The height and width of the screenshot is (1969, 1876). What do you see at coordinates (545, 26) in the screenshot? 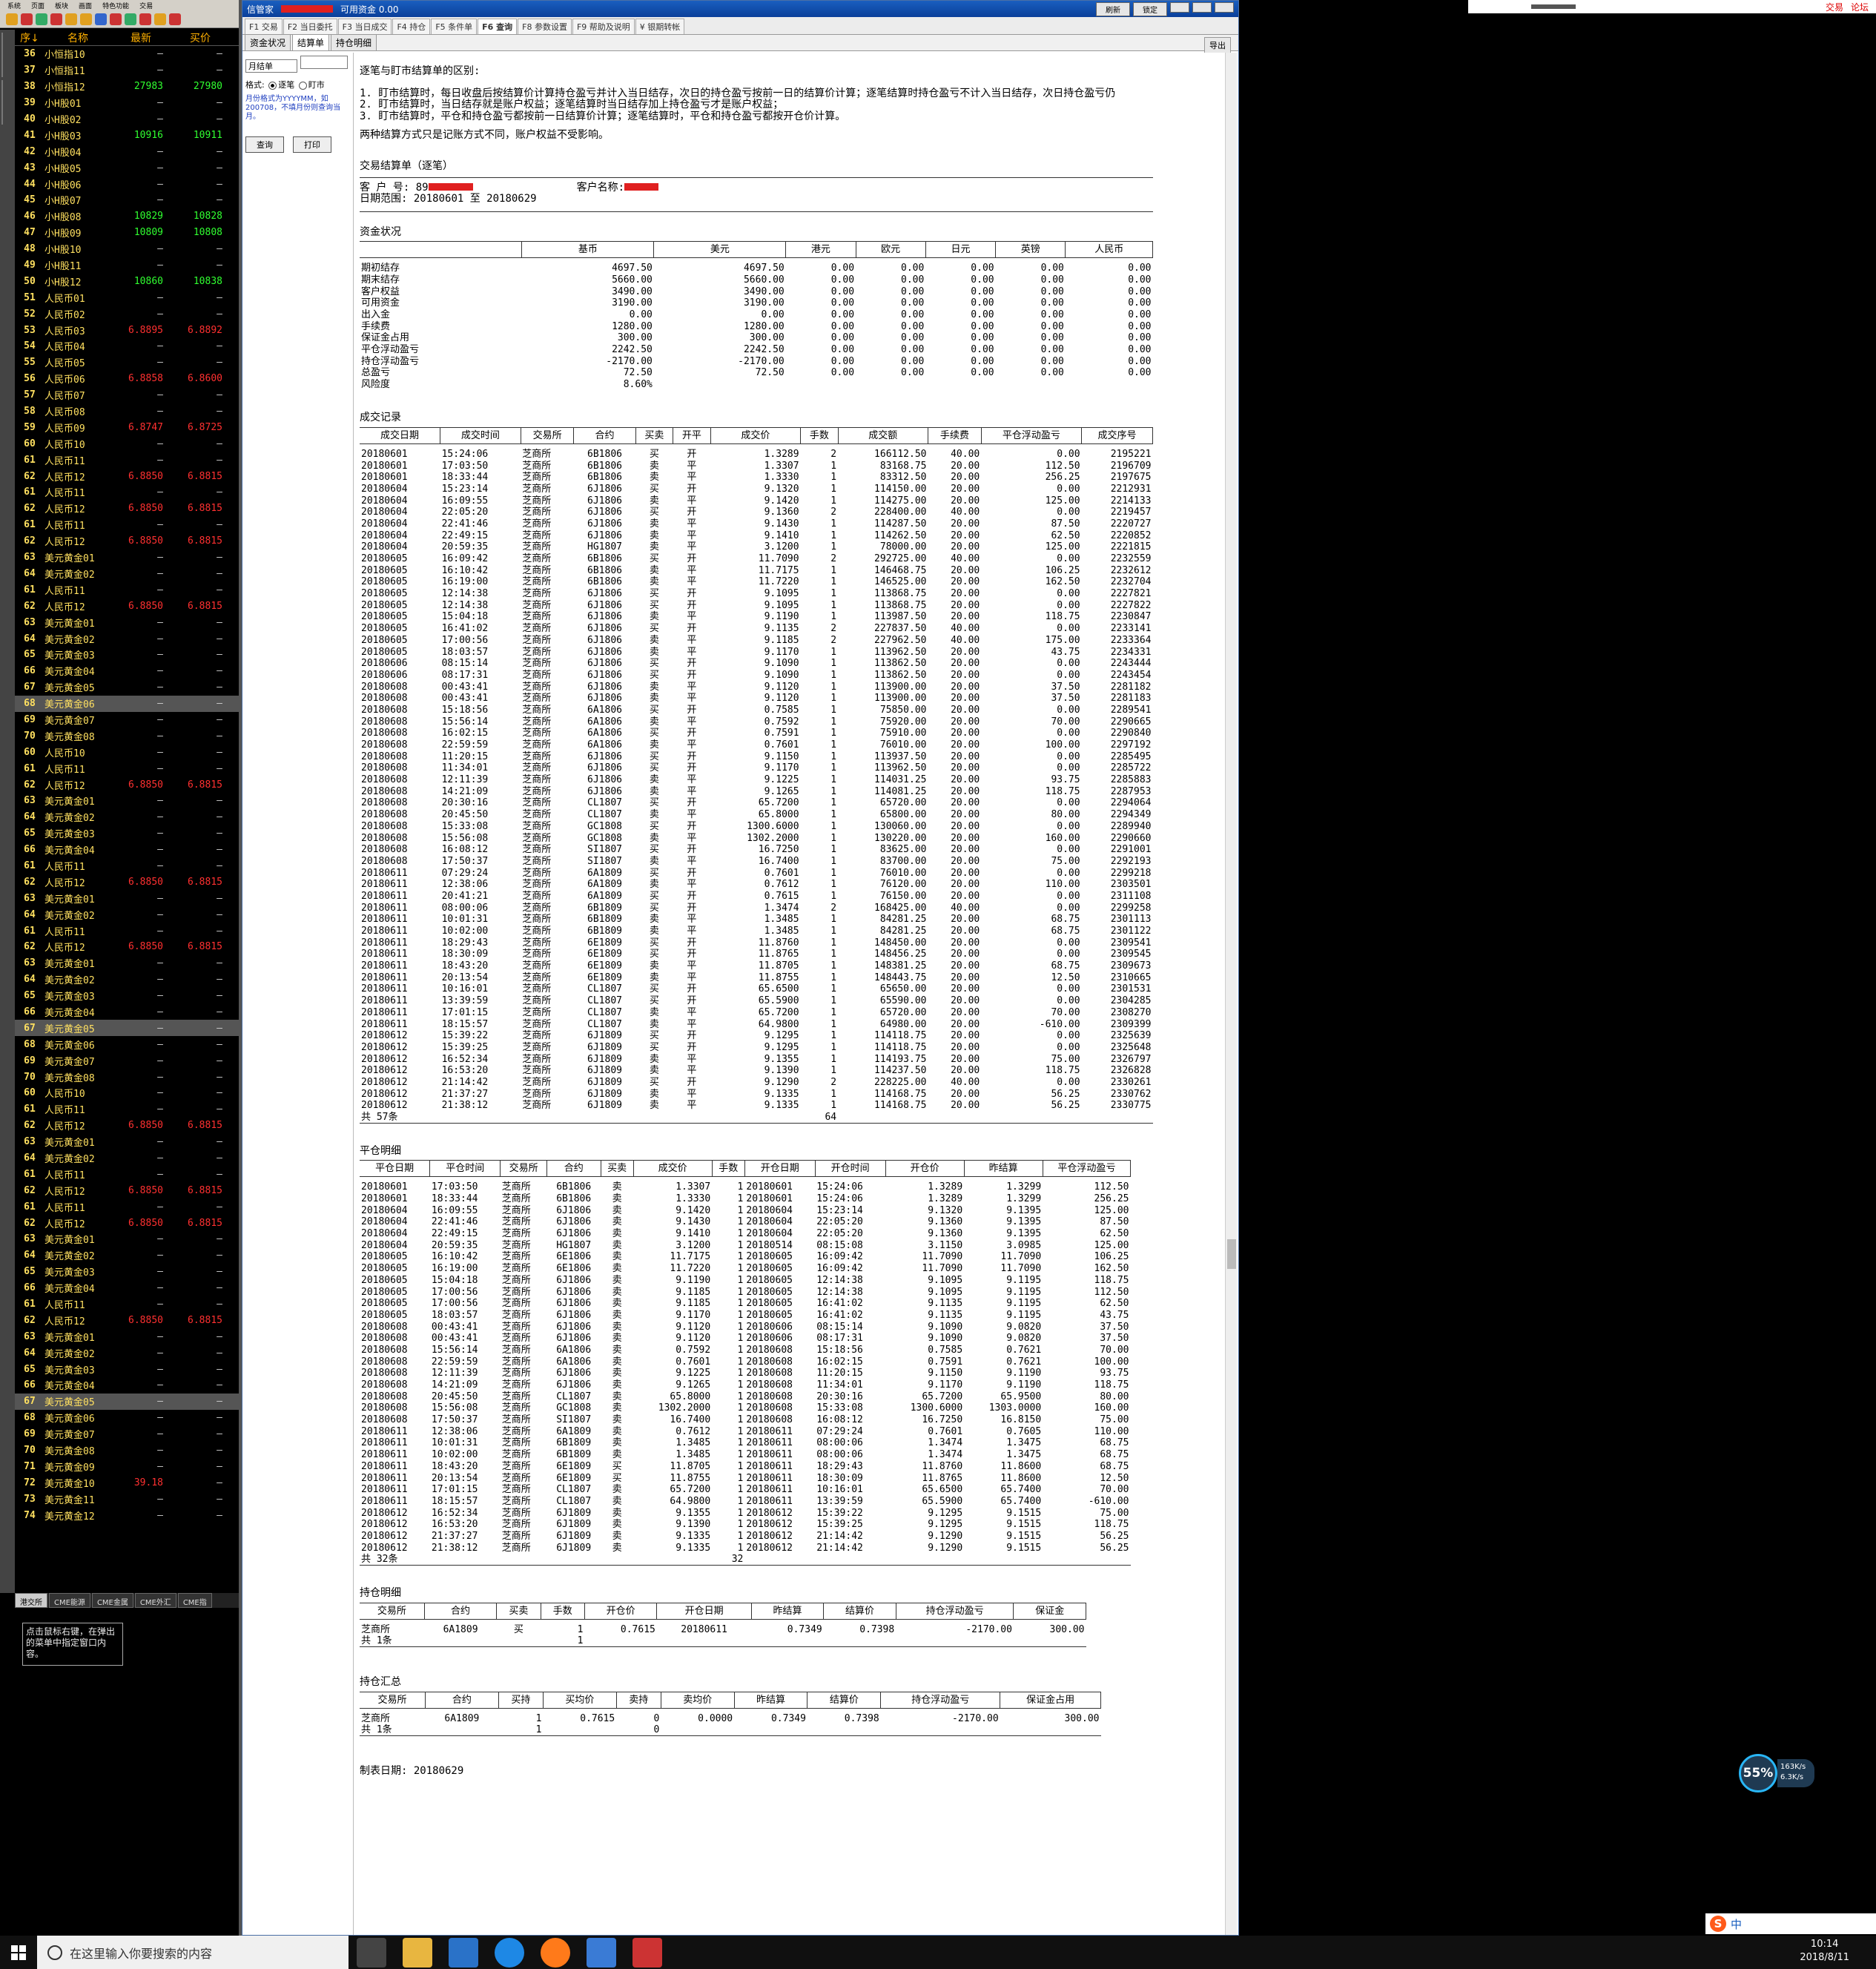
I see `function-tab: F8 参数设置` at bounding box center [545, 26].